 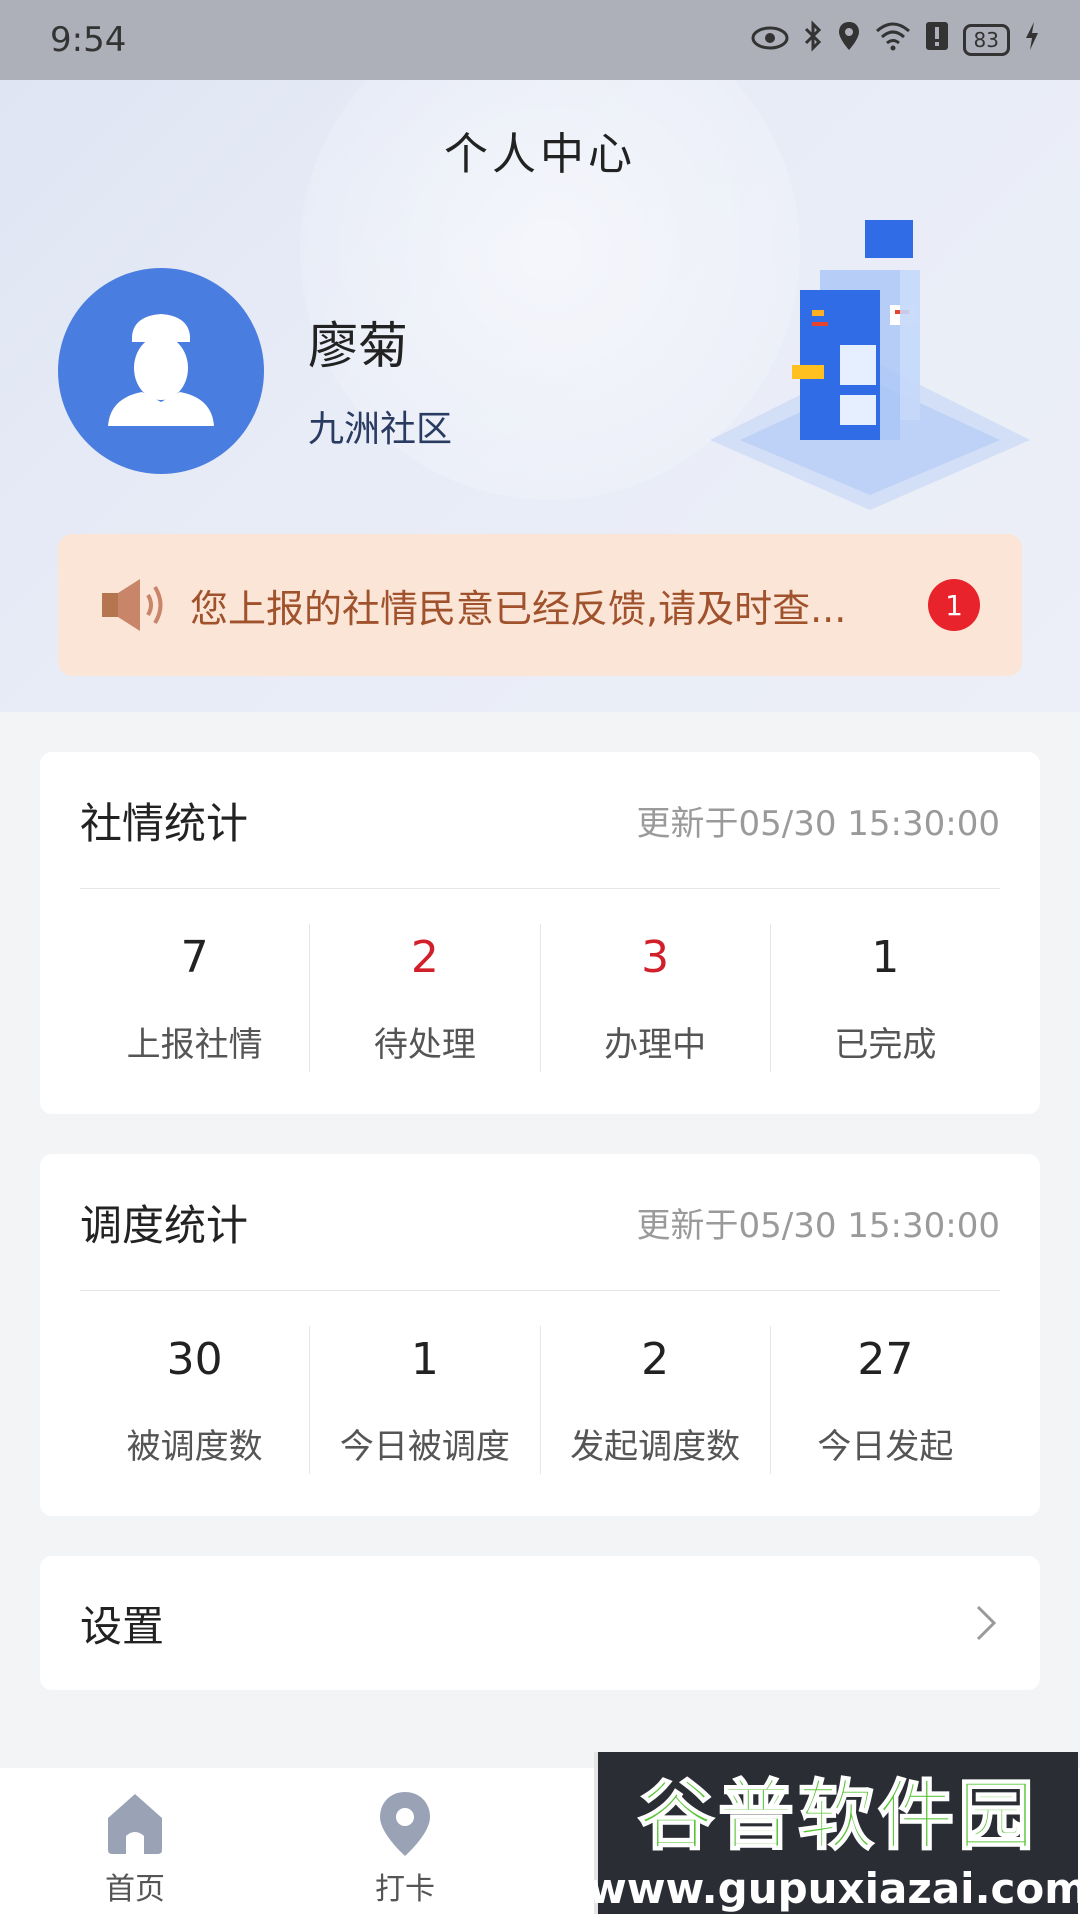 I want to click on stat-label: 待处理, so click(x=424, y=1045).